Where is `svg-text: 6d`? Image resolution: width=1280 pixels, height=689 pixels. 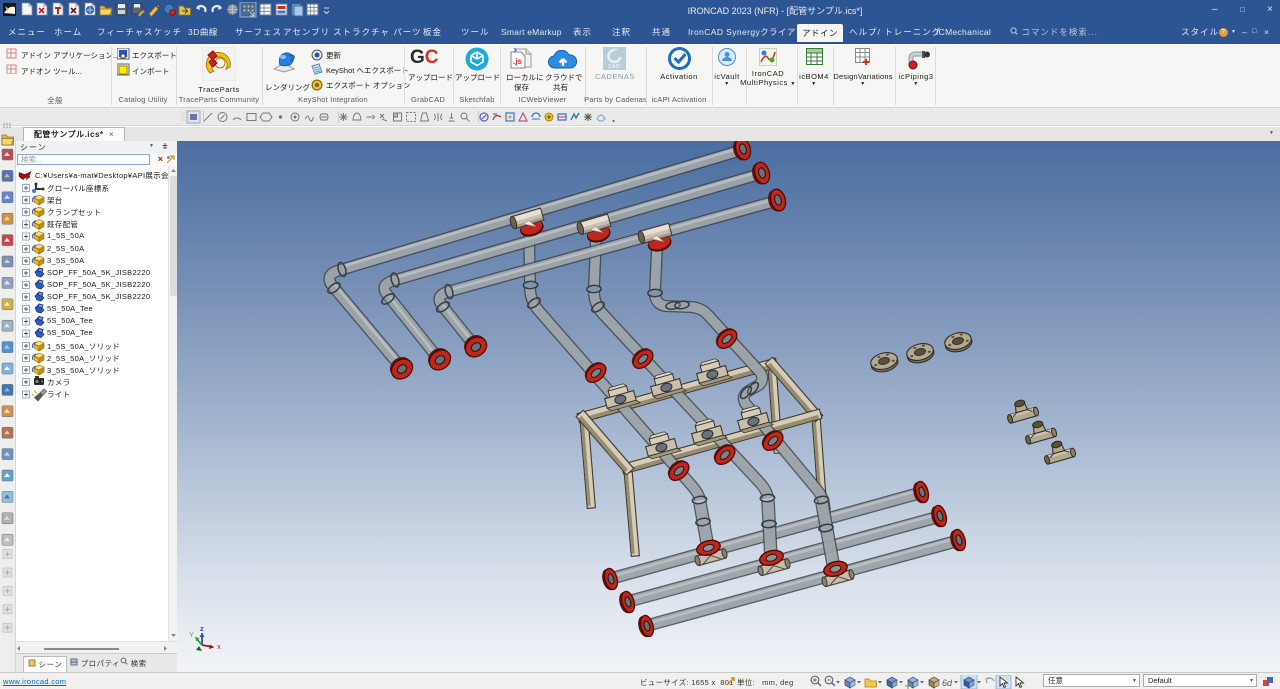 svg-text: 6d is located at coordinates (947, 683).